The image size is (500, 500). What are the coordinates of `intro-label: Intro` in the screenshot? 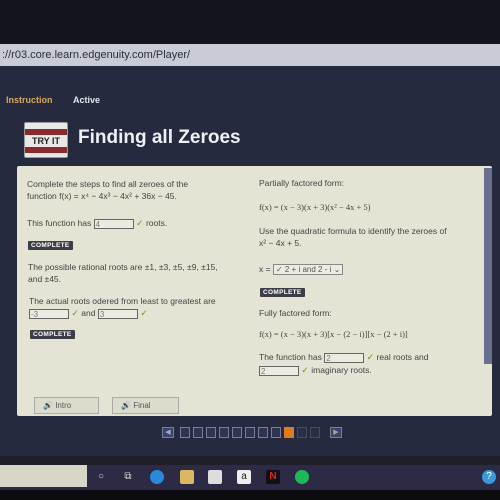 It's located at (63, 405).